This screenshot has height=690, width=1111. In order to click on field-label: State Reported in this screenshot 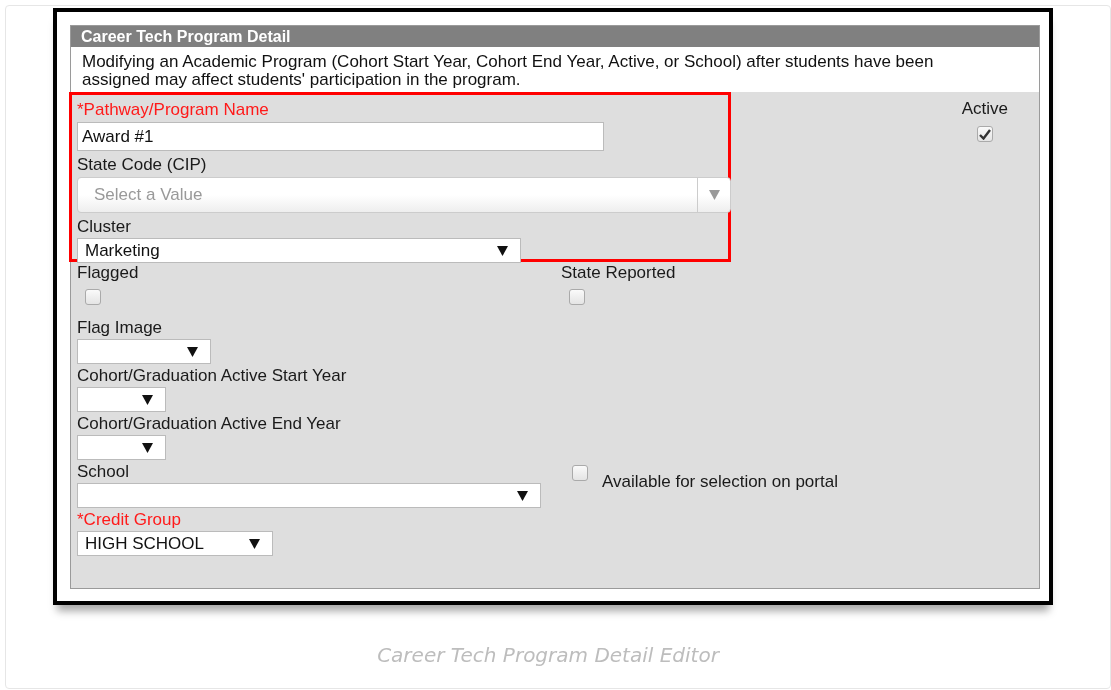, I will do `click(619, 273)`.